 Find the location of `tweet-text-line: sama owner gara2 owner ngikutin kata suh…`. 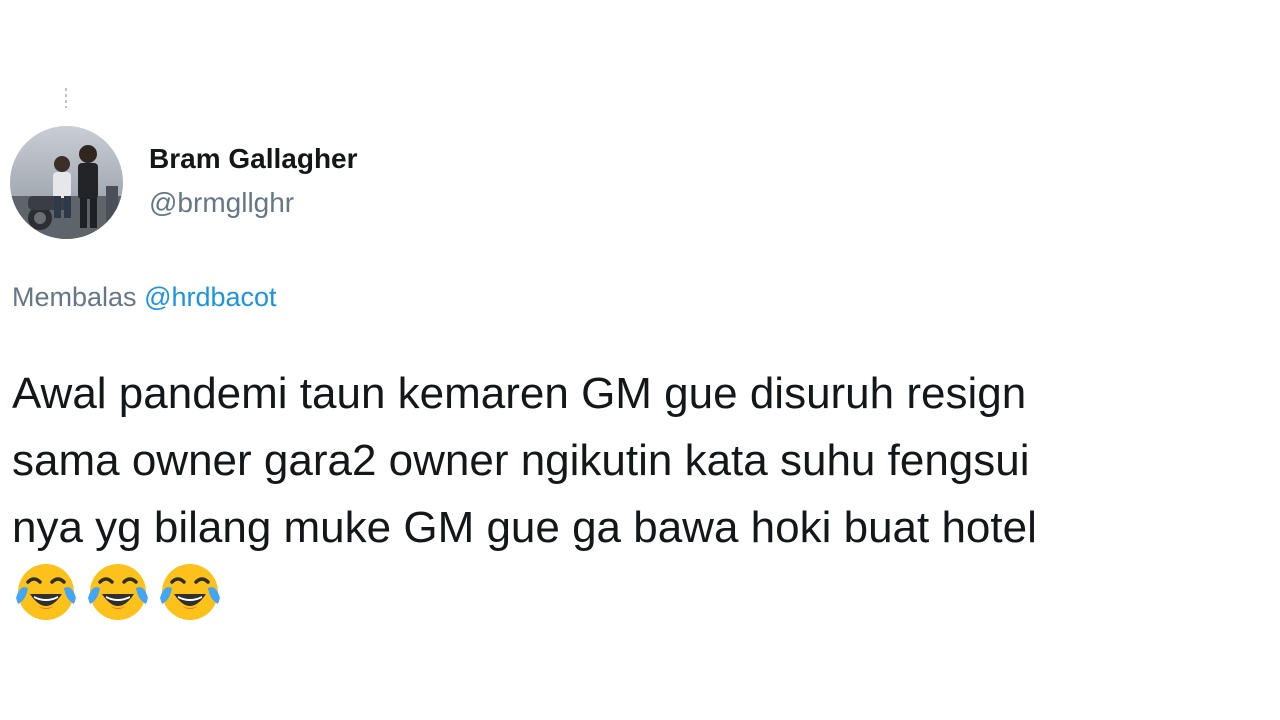

tweet-text-line: sama owner gara2 owner ngikutin kata suh… is located at coordinates (521, 460).